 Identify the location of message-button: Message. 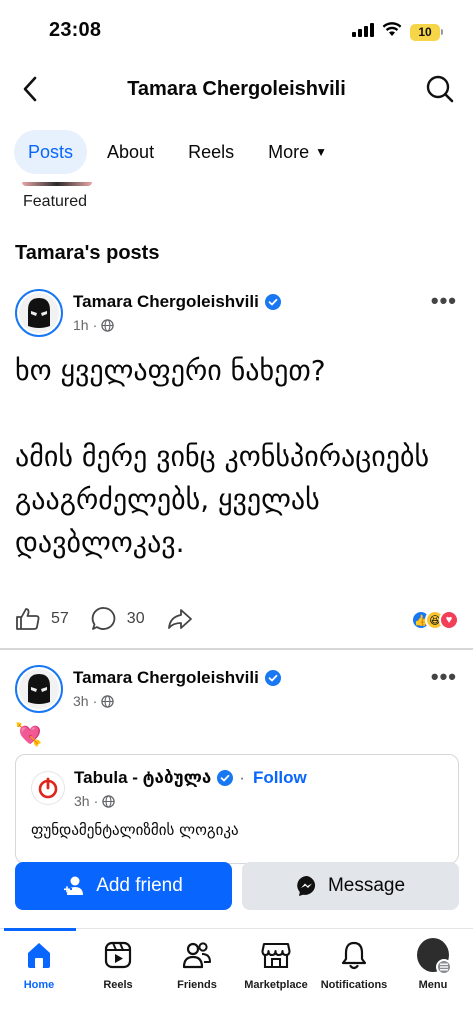
(350, 886).